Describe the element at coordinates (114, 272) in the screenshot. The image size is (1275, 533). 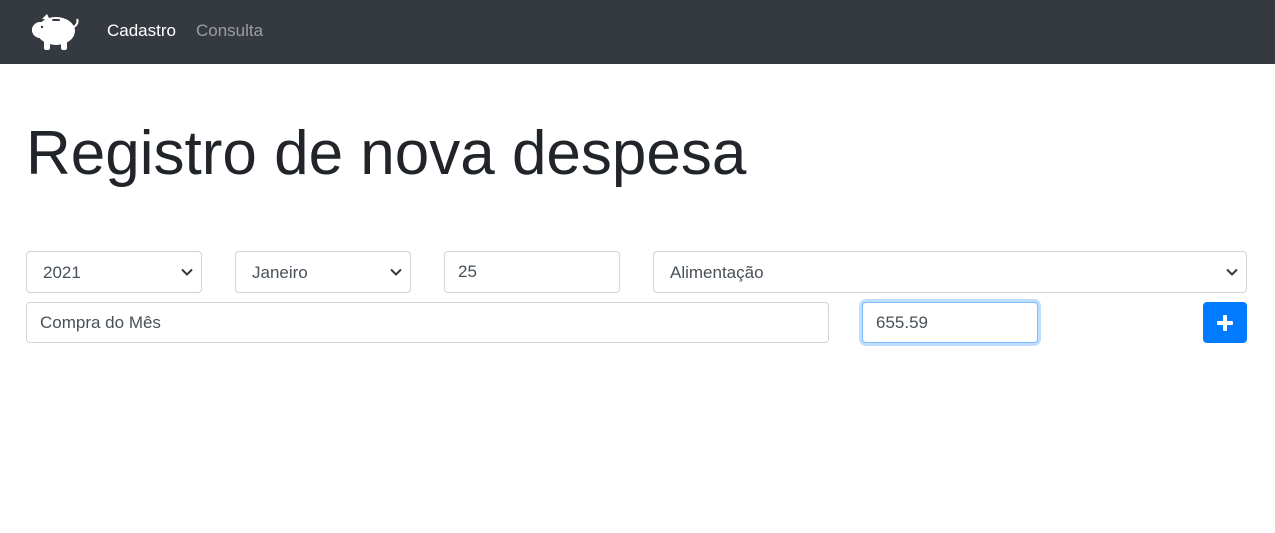
I see `year-select: 2021` at that location.